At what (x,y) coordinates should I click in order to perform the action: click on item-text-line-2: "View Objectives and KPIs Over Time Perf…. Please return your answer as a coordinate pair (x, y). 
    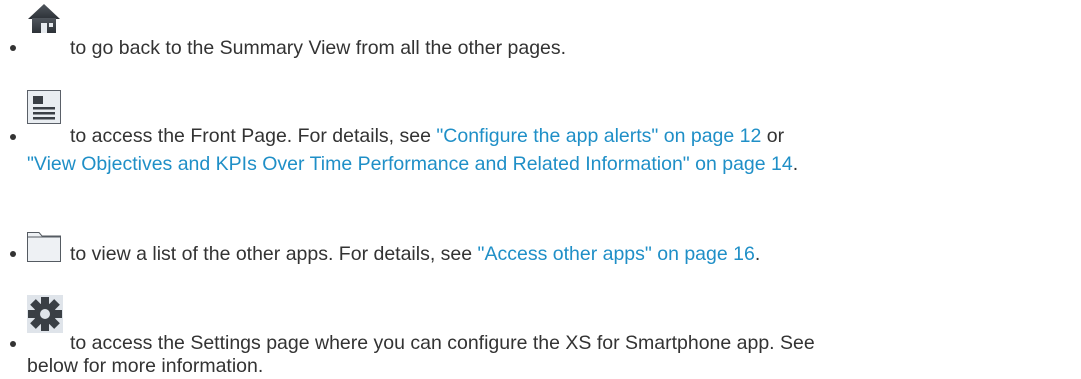
    Looking at the image, I should click on (412, 164).